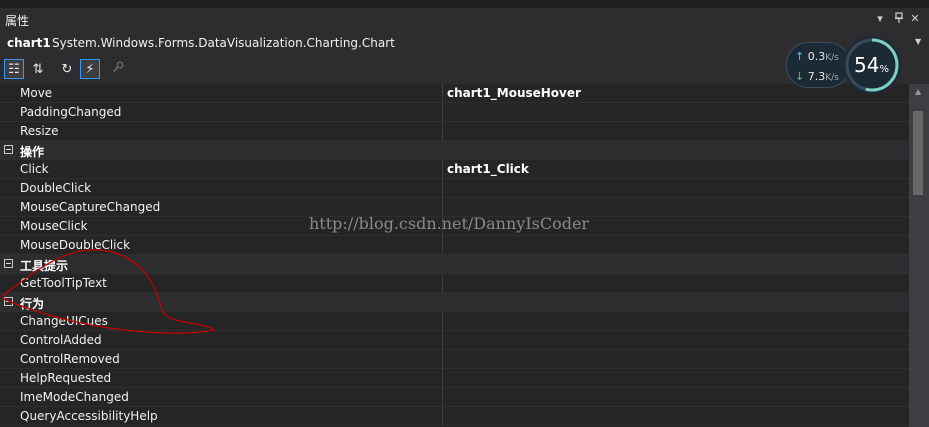 The height and width of the screenshot is (427, 929). Describe the element at coordinates (44, 266) in the screenshot. I see `category-name: 工具提示` at that location.